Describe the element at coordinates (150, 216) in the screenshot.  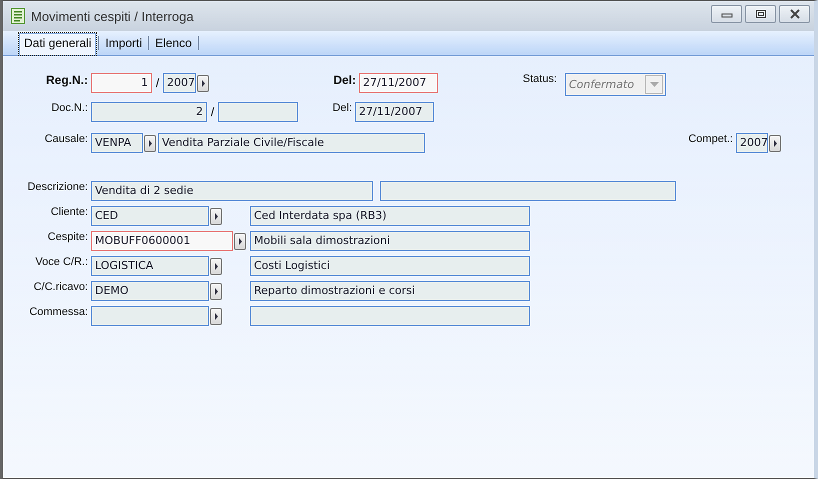
I see `code-field: CED` at that location.